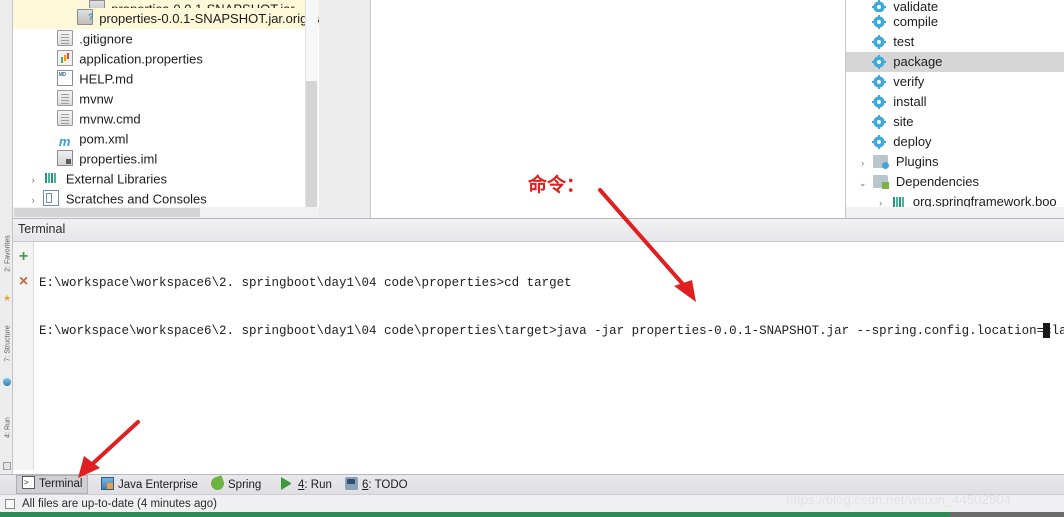 This screenshot has width=1064, height=517. What do you see at coordinates (910, 101) in the screenshot?
I see `maven-goal-label: install` at bounding box center [910, 101].